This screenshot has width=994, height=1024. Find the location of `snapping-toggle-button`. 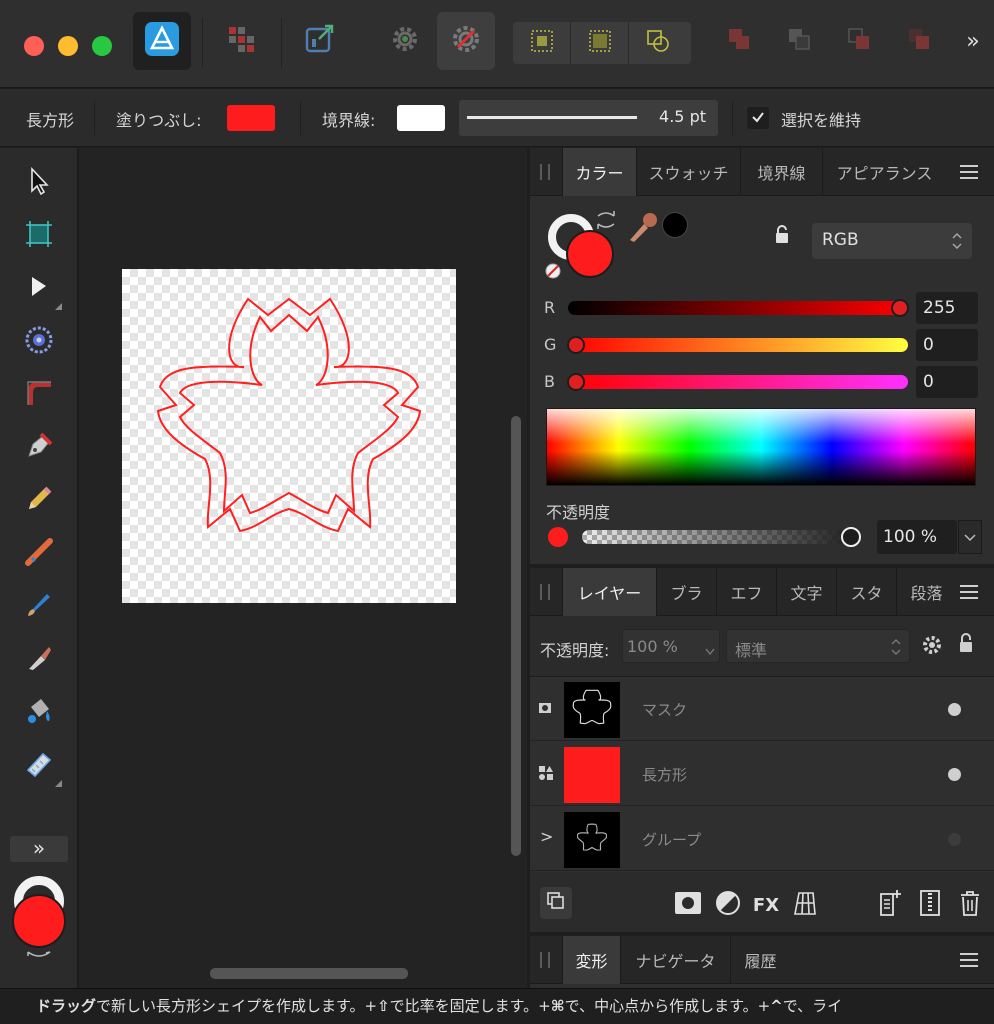

snapping-toggle-button is located at coordinates (466, 41).